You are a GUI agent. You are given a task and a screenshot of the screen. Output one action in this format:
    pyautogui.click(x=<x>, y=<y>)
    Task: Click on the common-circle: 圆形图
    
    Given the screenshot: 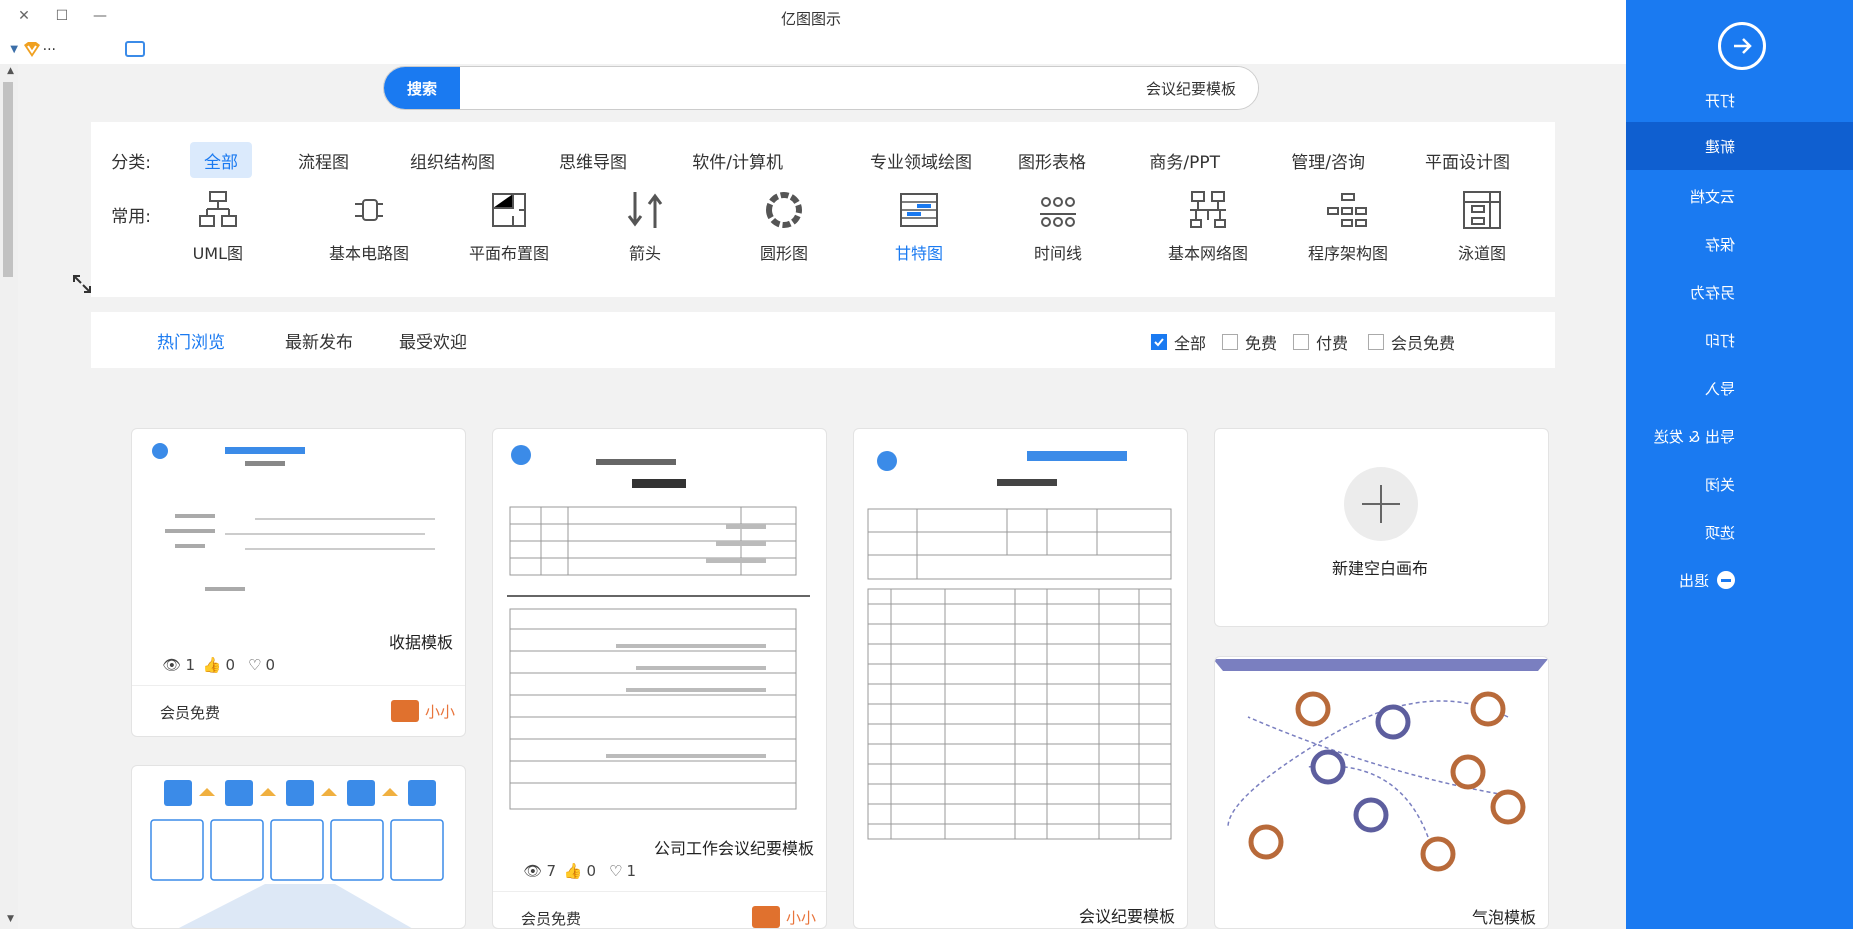 What is the action you would take?
    pyautogui.click(x=784, y=237)
    